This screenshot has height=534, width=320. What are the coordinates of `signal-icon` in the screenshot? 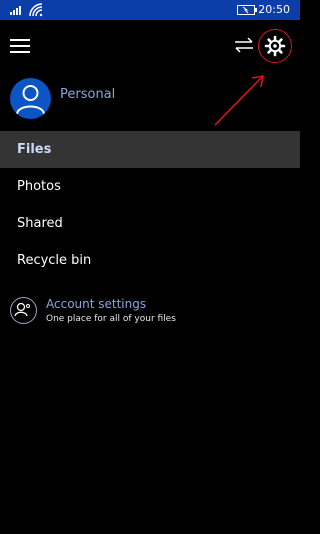 It's located at (15, 10).